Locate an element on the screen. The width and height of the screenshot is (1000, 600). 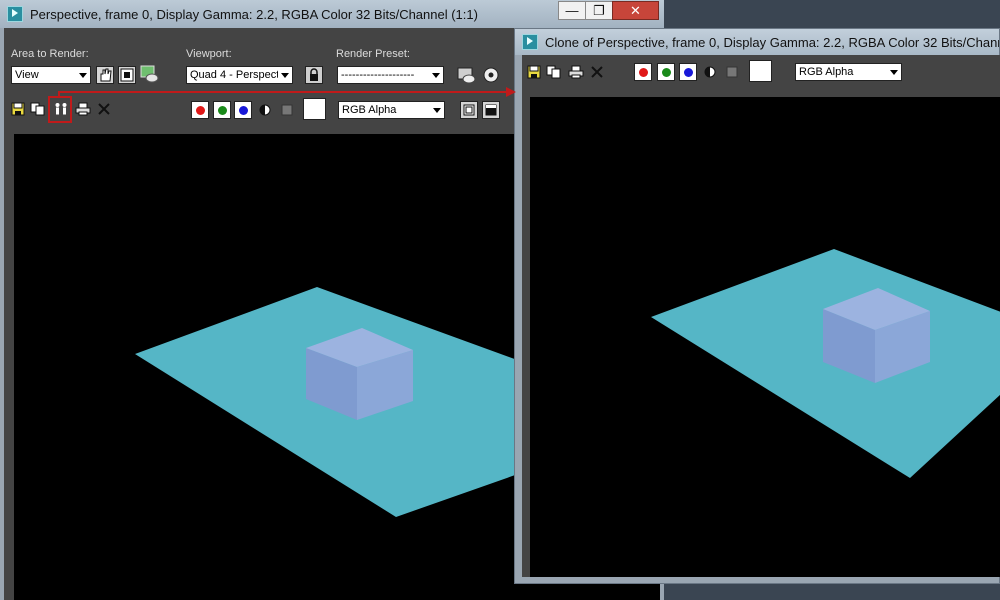
green-channel-toggle is located at coordinates (222, 110).